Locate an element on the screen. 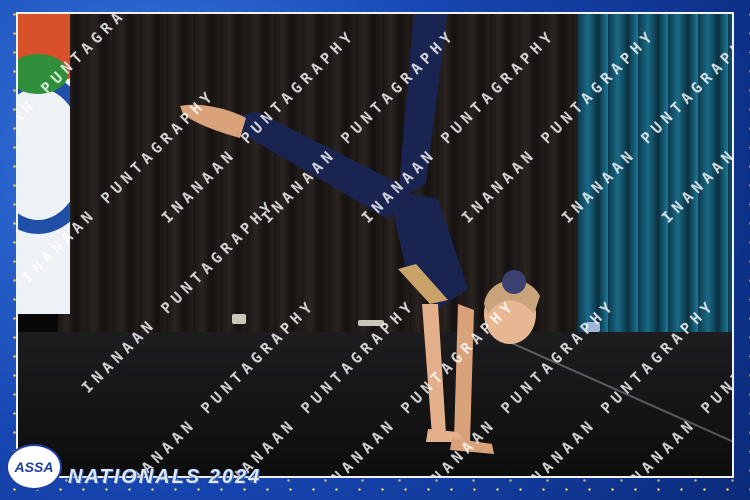  logo-text: ASSA is located at coordinates (34, 467).